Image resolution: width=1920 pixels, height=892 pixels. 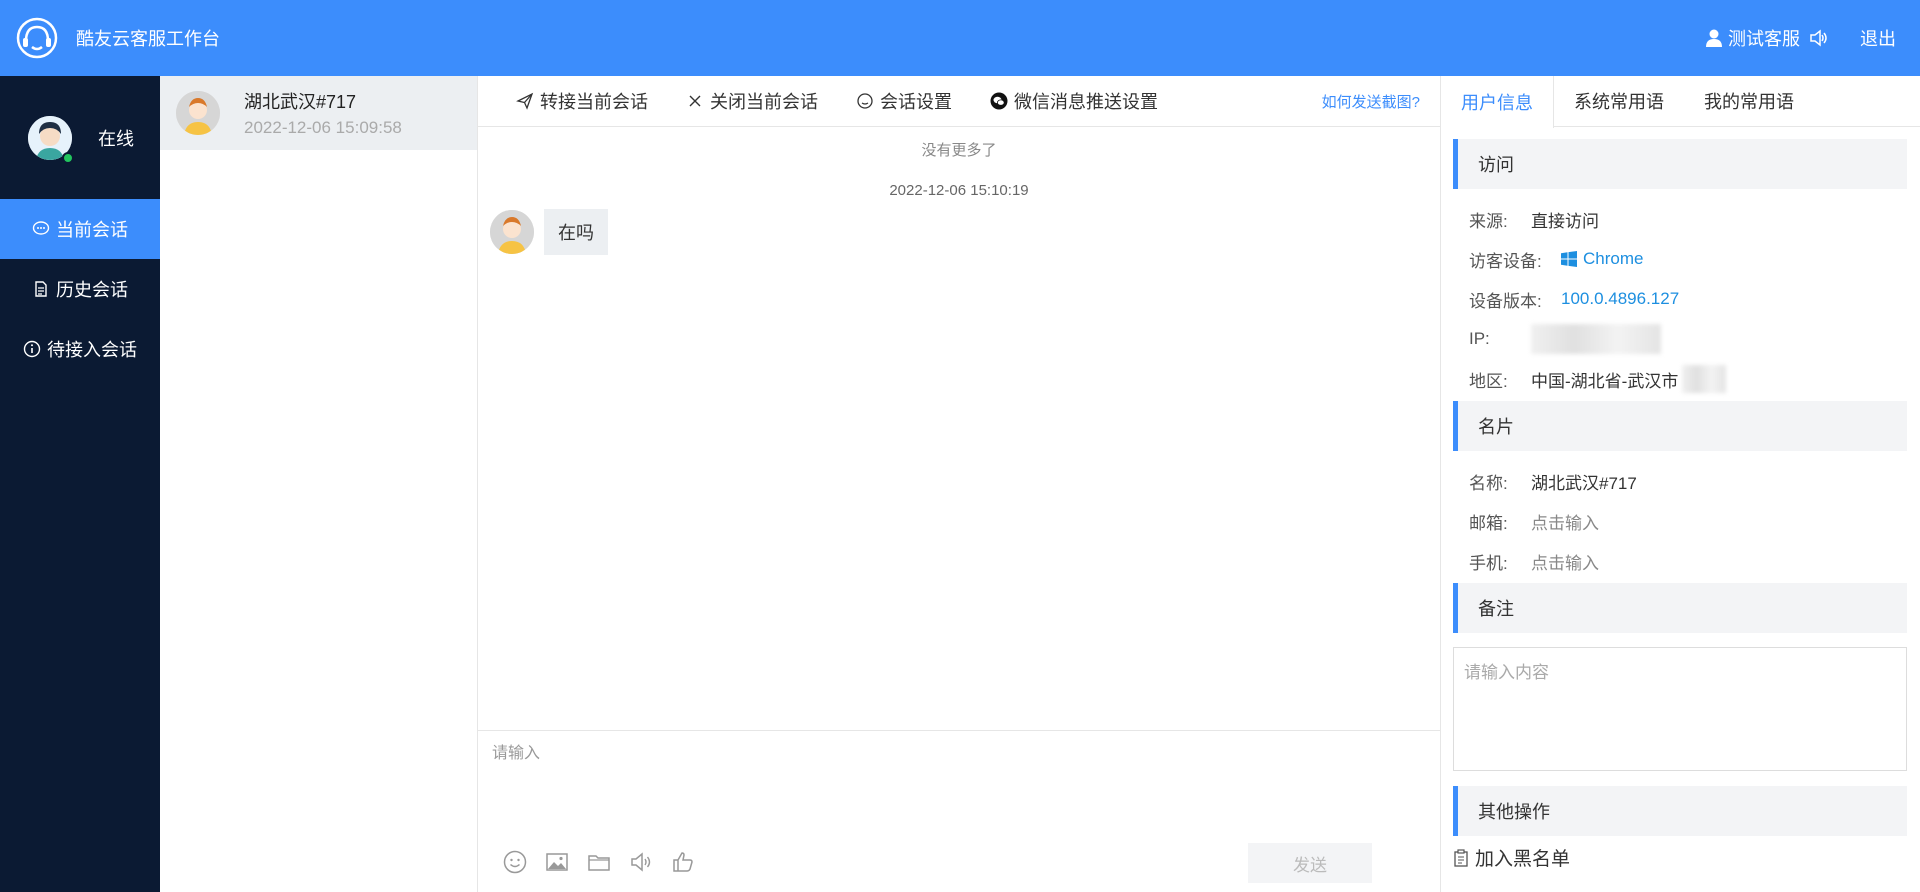 I want to click on version-value: 100.0.4896.127, so click(x=1620, y=298).